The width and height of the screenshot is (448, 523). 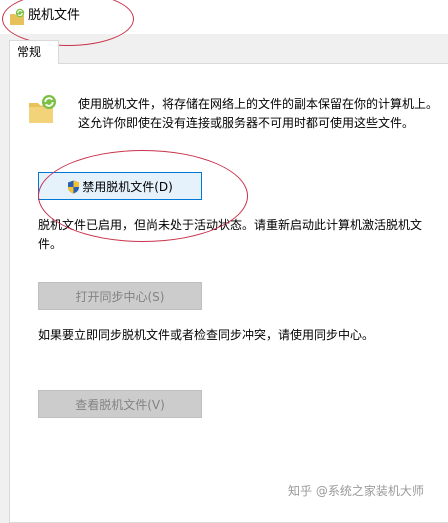 What do you see at coordinates (42, 109) in the screenshot?
I see `offline-folder-sync-icon` at bounding box center [42, 109].